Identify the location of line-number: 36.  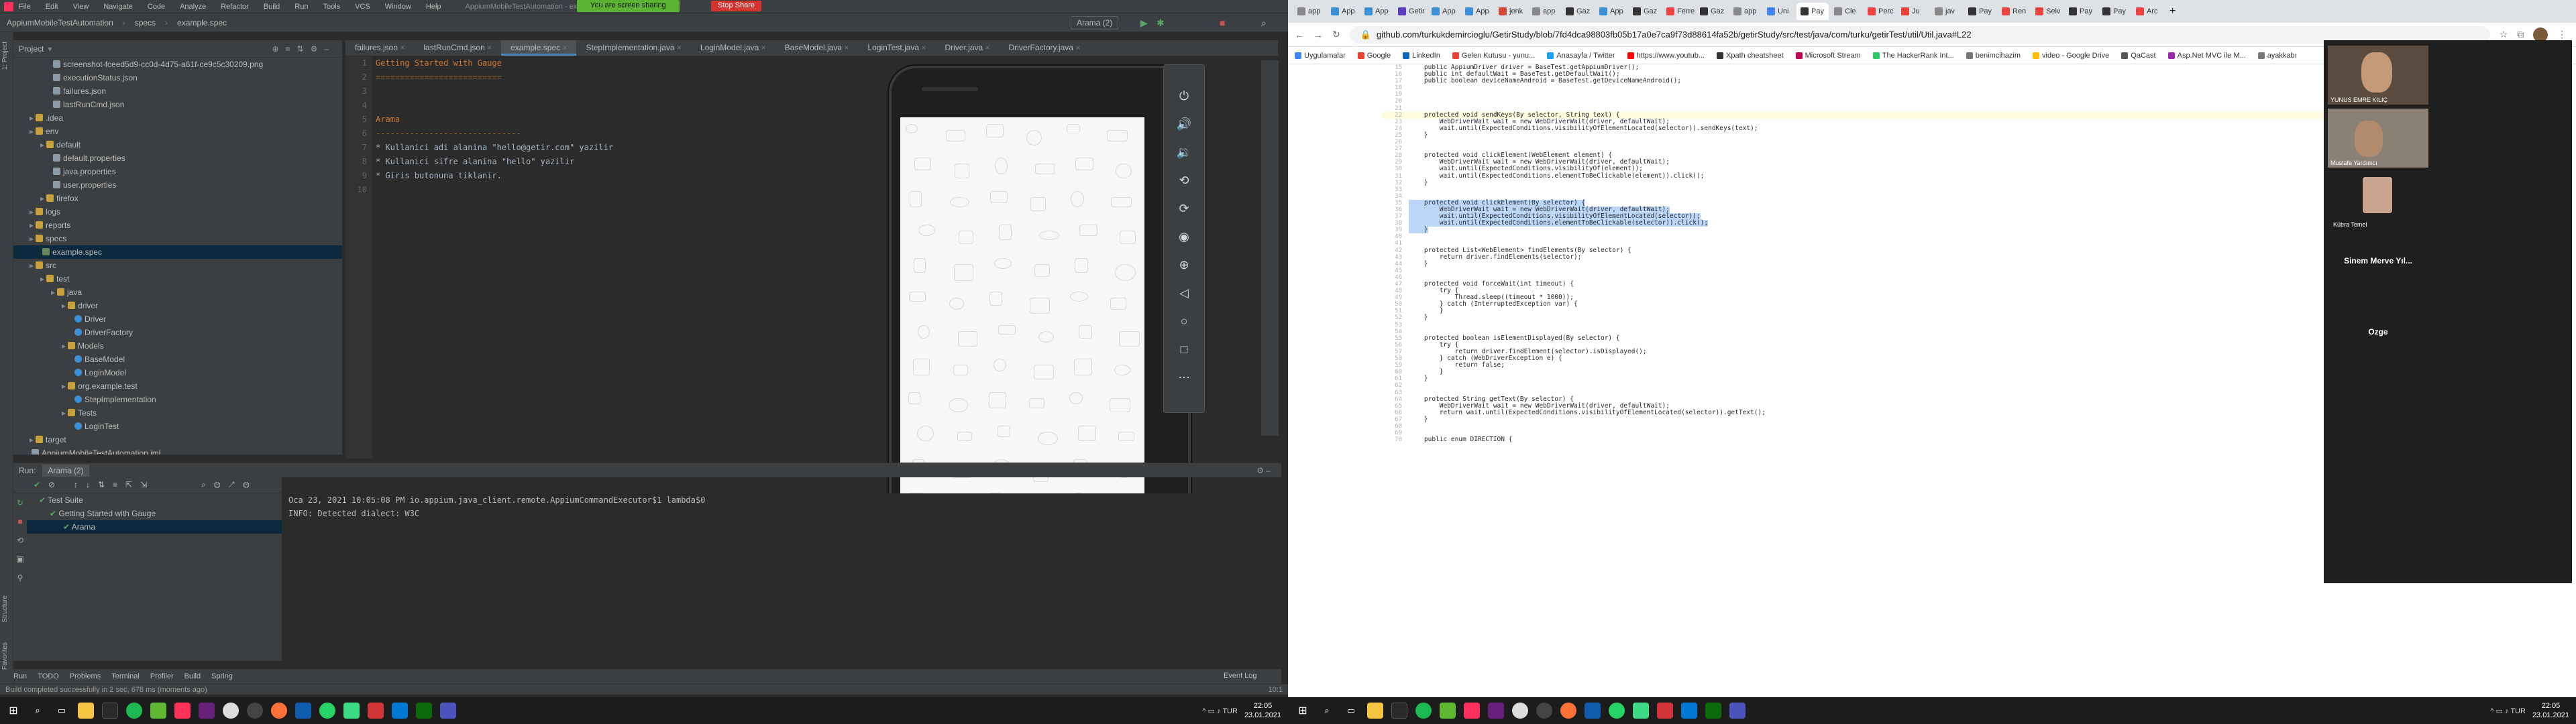
(1395, 209).